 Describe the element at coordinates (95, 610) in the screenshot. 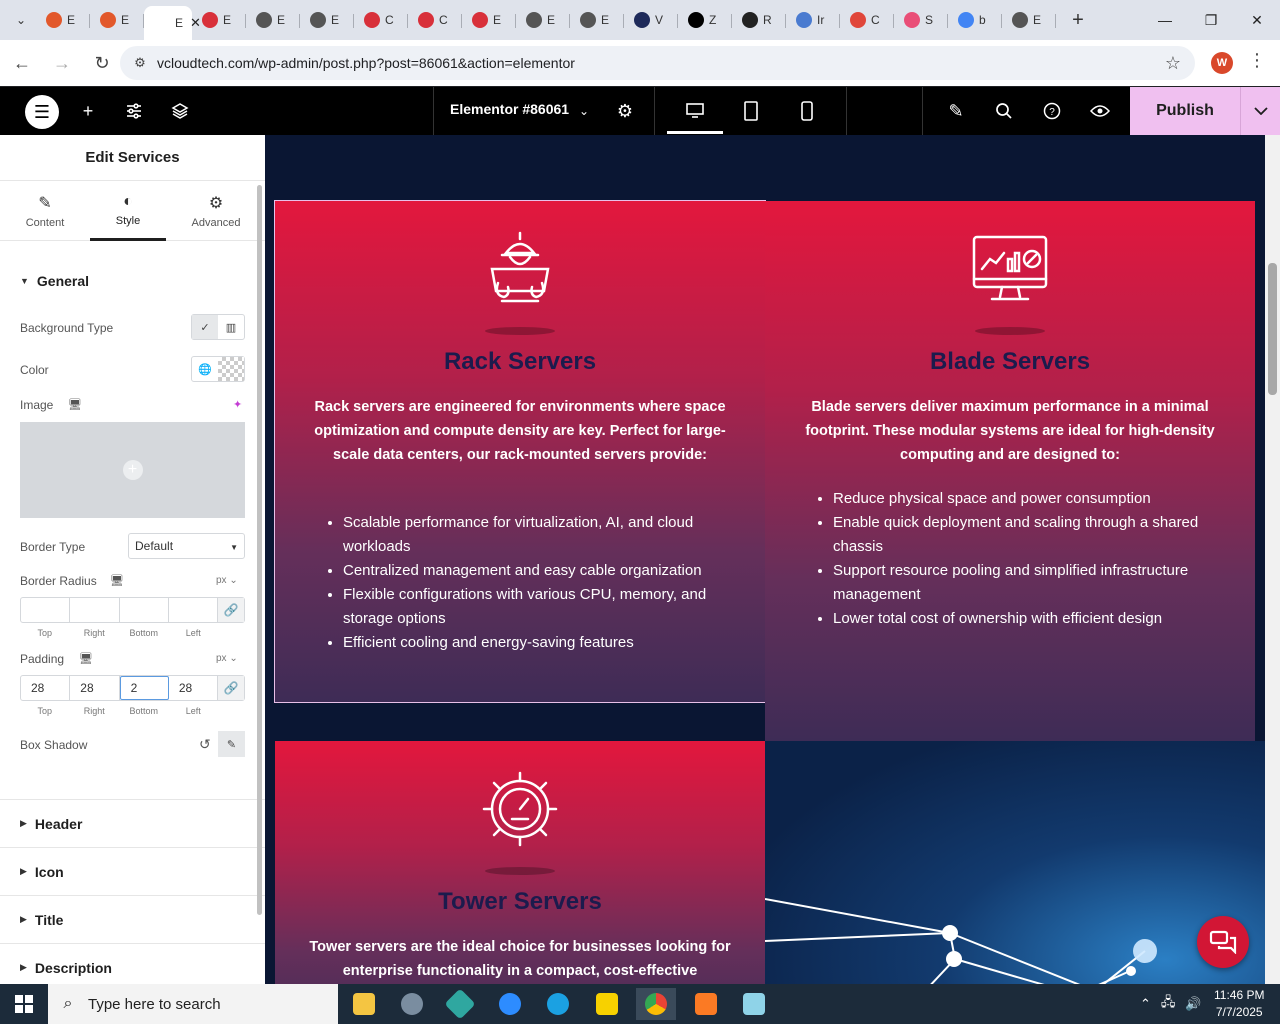

I see `border-radius-right` at that location.